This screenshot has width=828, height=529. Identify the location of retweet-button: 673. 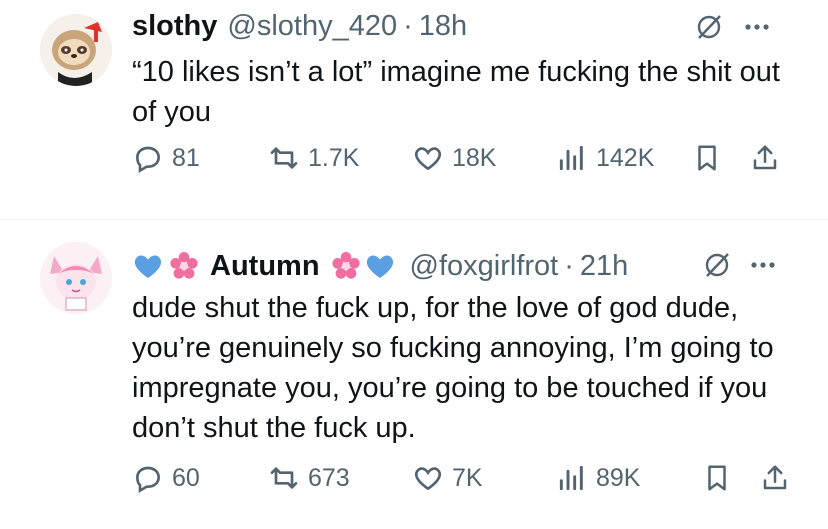
(309, 478).